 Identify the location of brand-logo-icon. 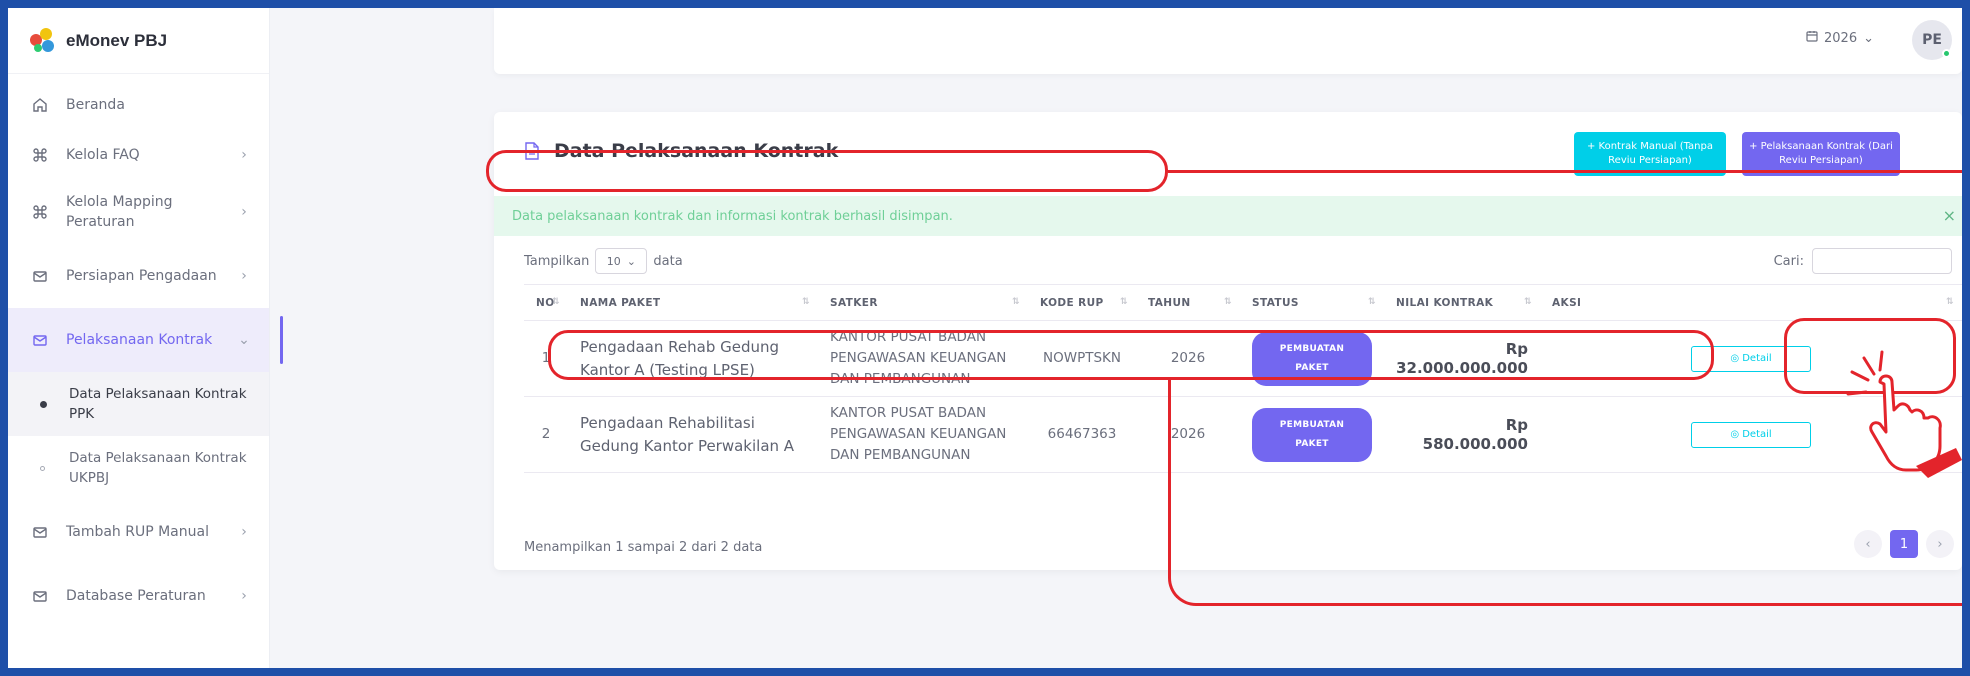
(43, 40).